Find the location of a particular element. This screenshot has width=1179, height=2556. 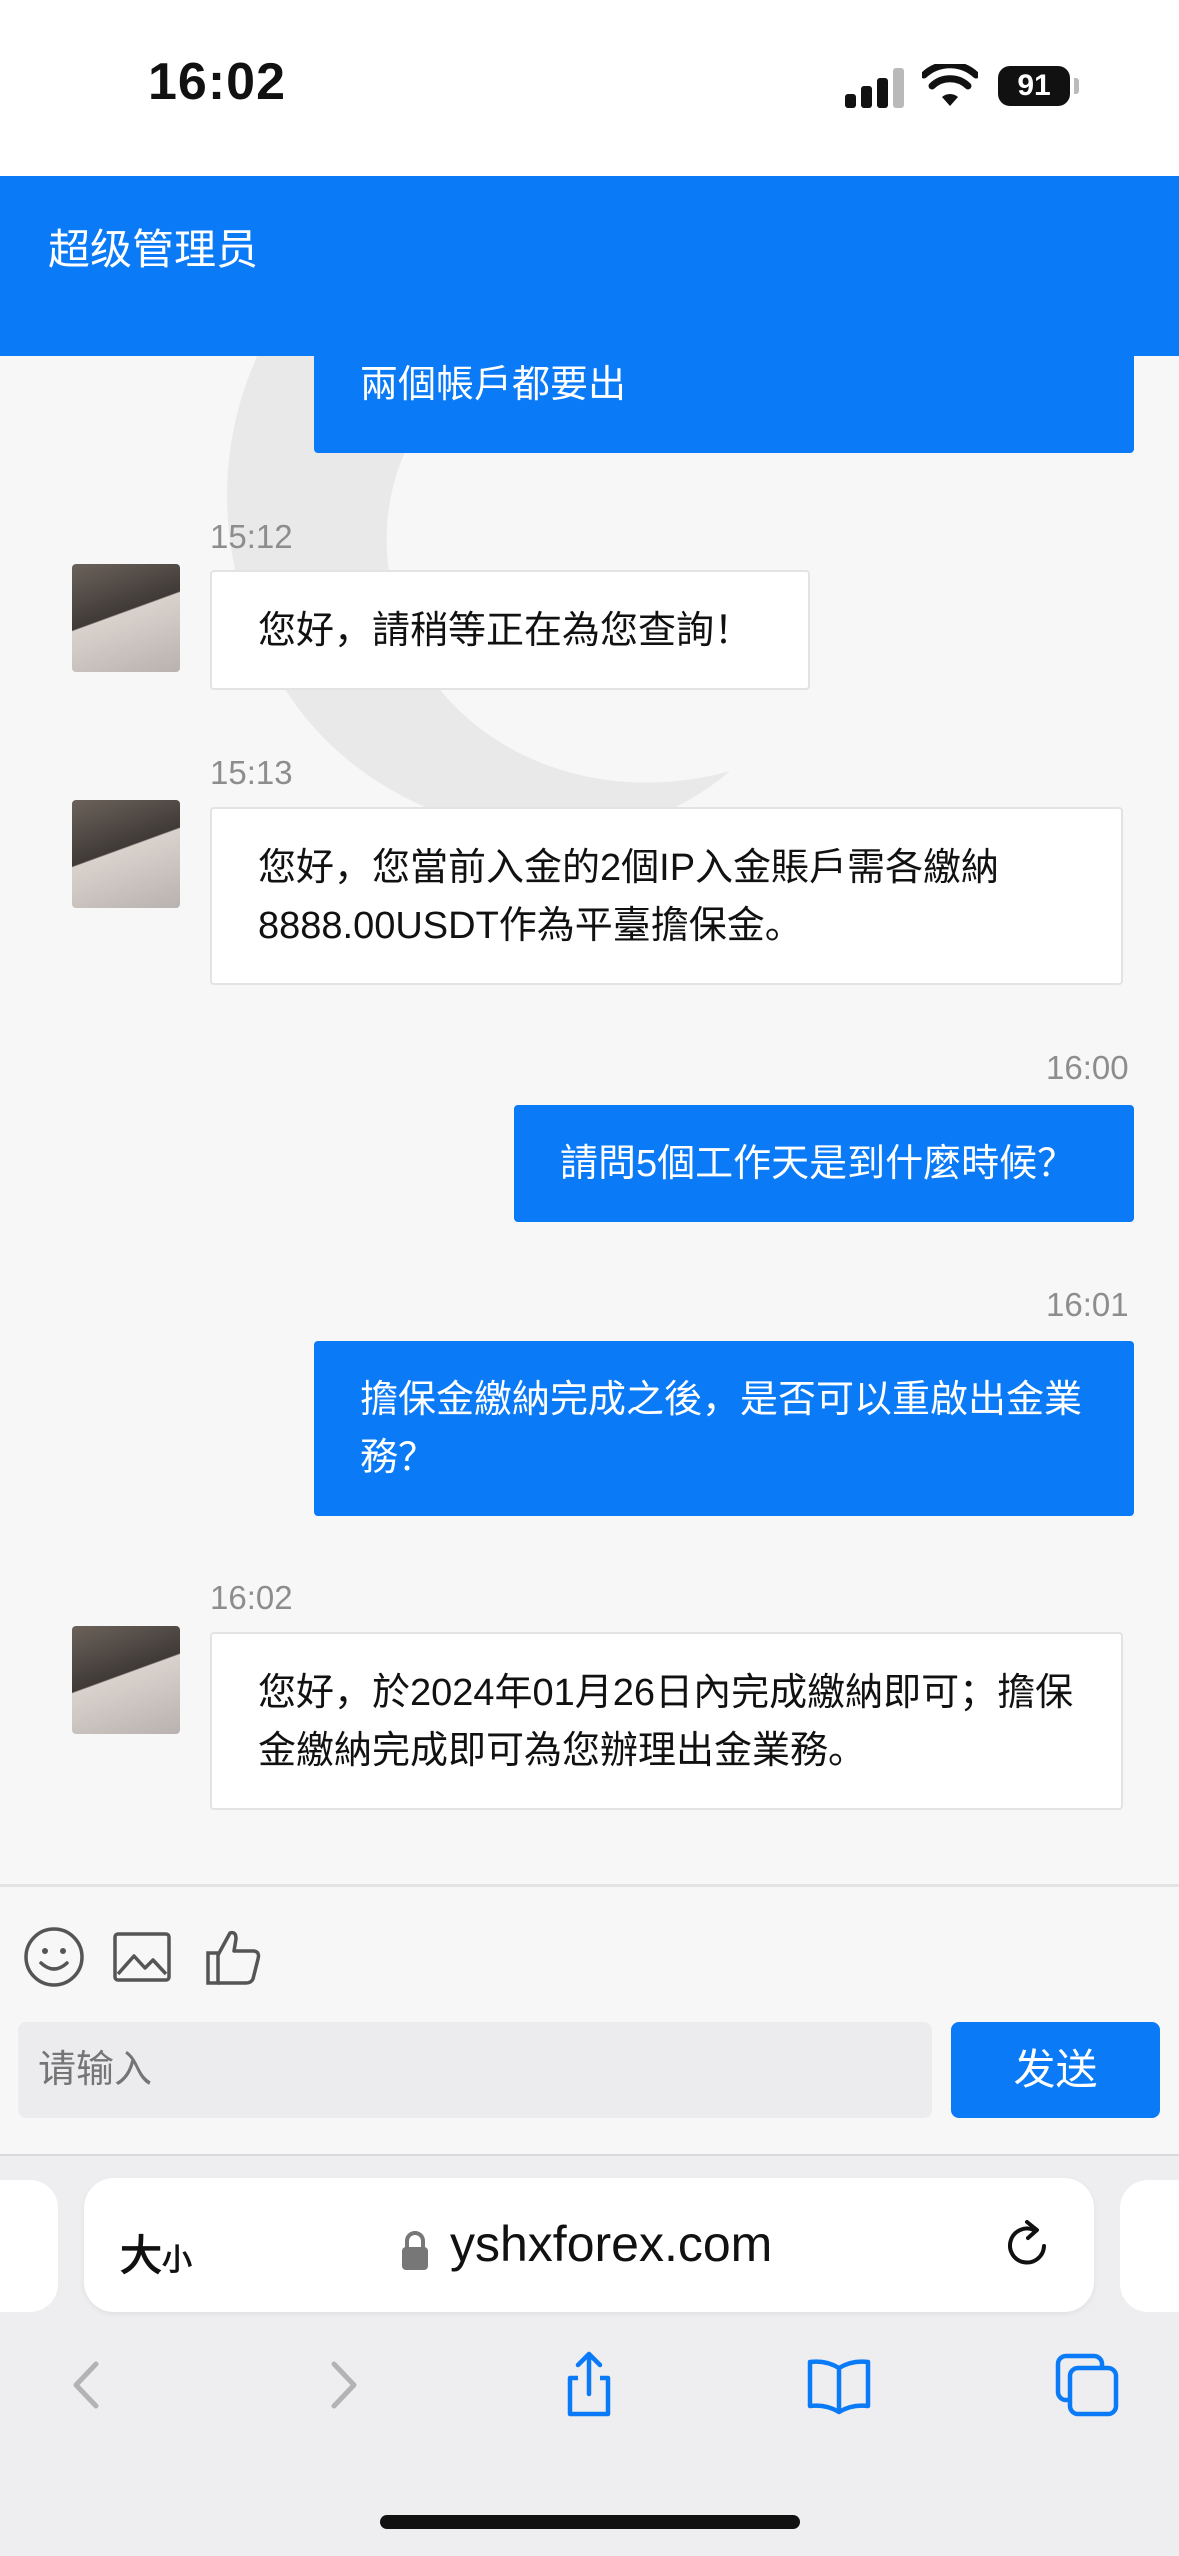

lock-icon is located at coordinates (415, 2250).